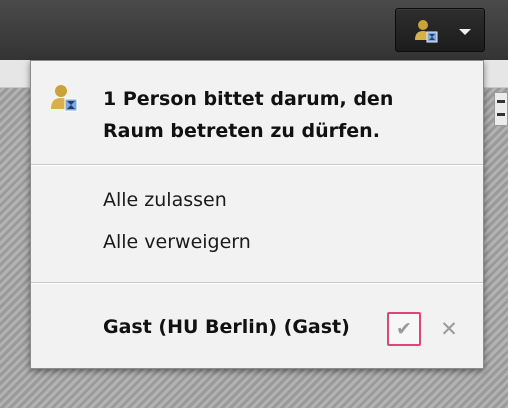  I want to click on accept-guest-button: ✔, so click(404, 329).